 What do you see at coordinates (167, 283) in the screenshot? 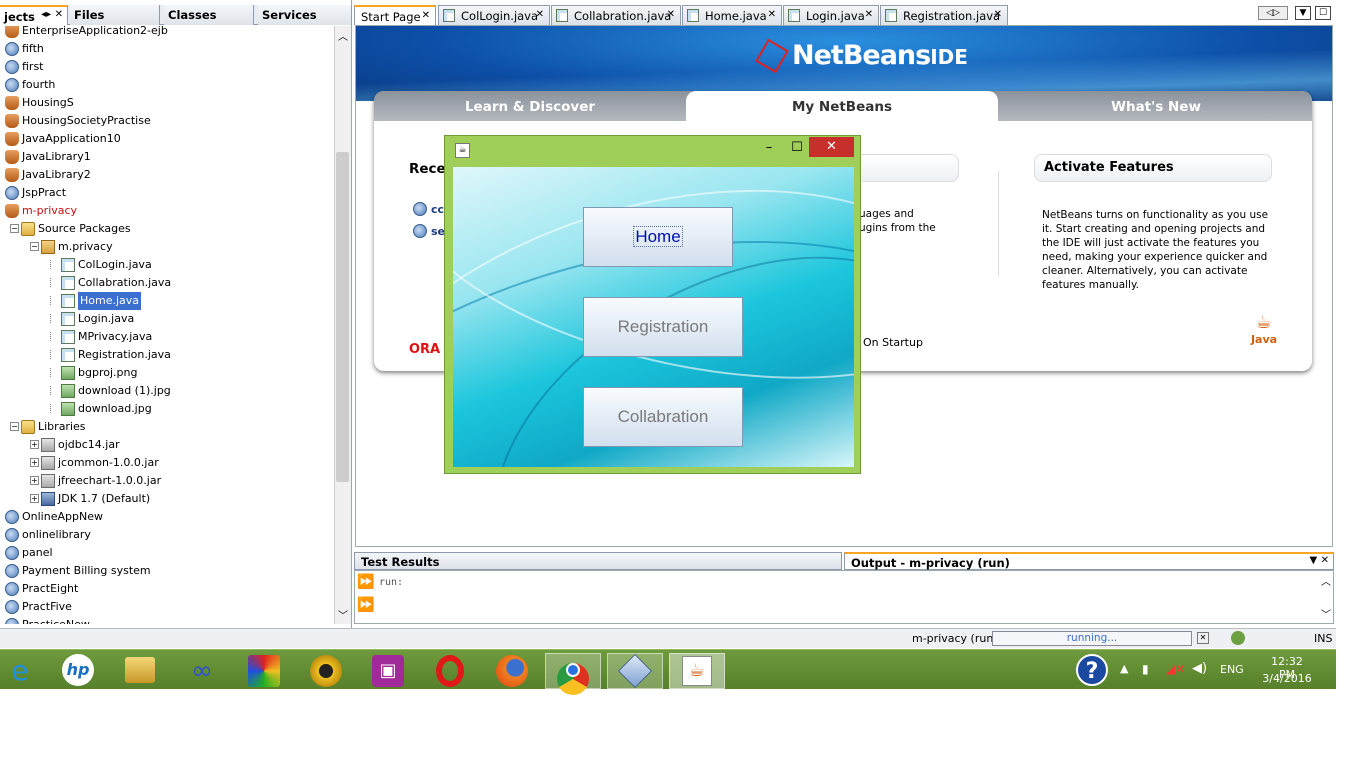
I see `tree-item: Collabration.java` at bounding box center [167, 283].